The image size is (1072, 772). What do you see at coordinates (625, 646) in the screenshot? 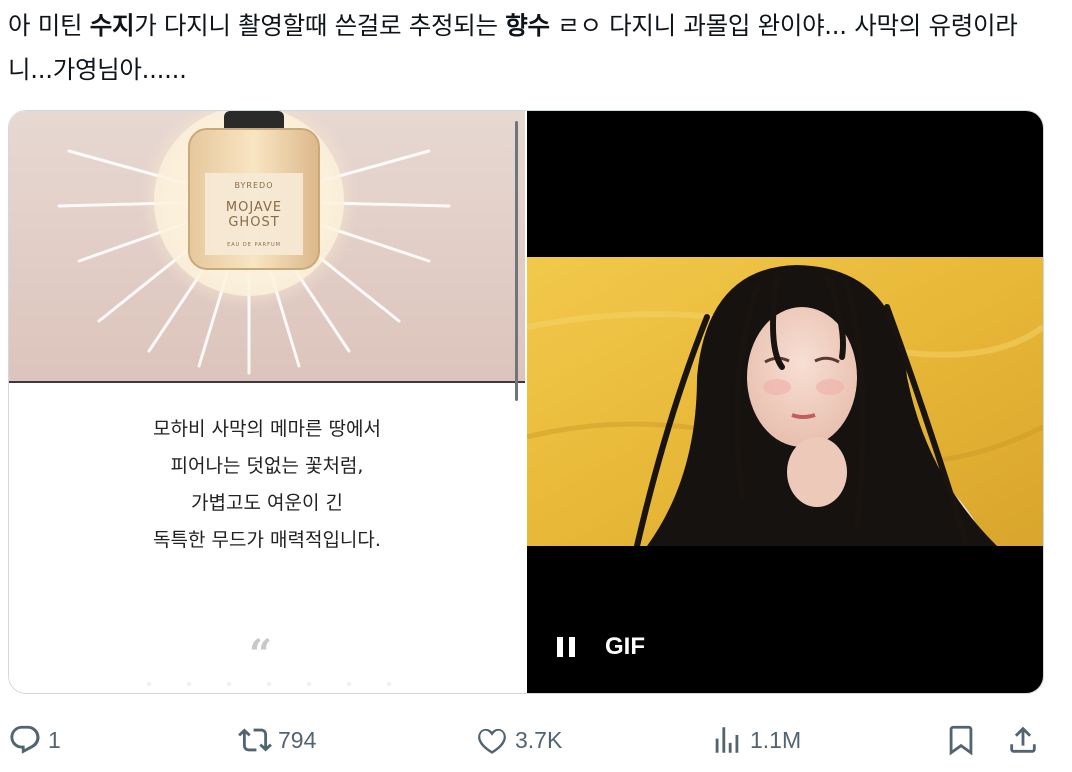
I see `gif-badge: GIF` at bounding box center [625, 646].